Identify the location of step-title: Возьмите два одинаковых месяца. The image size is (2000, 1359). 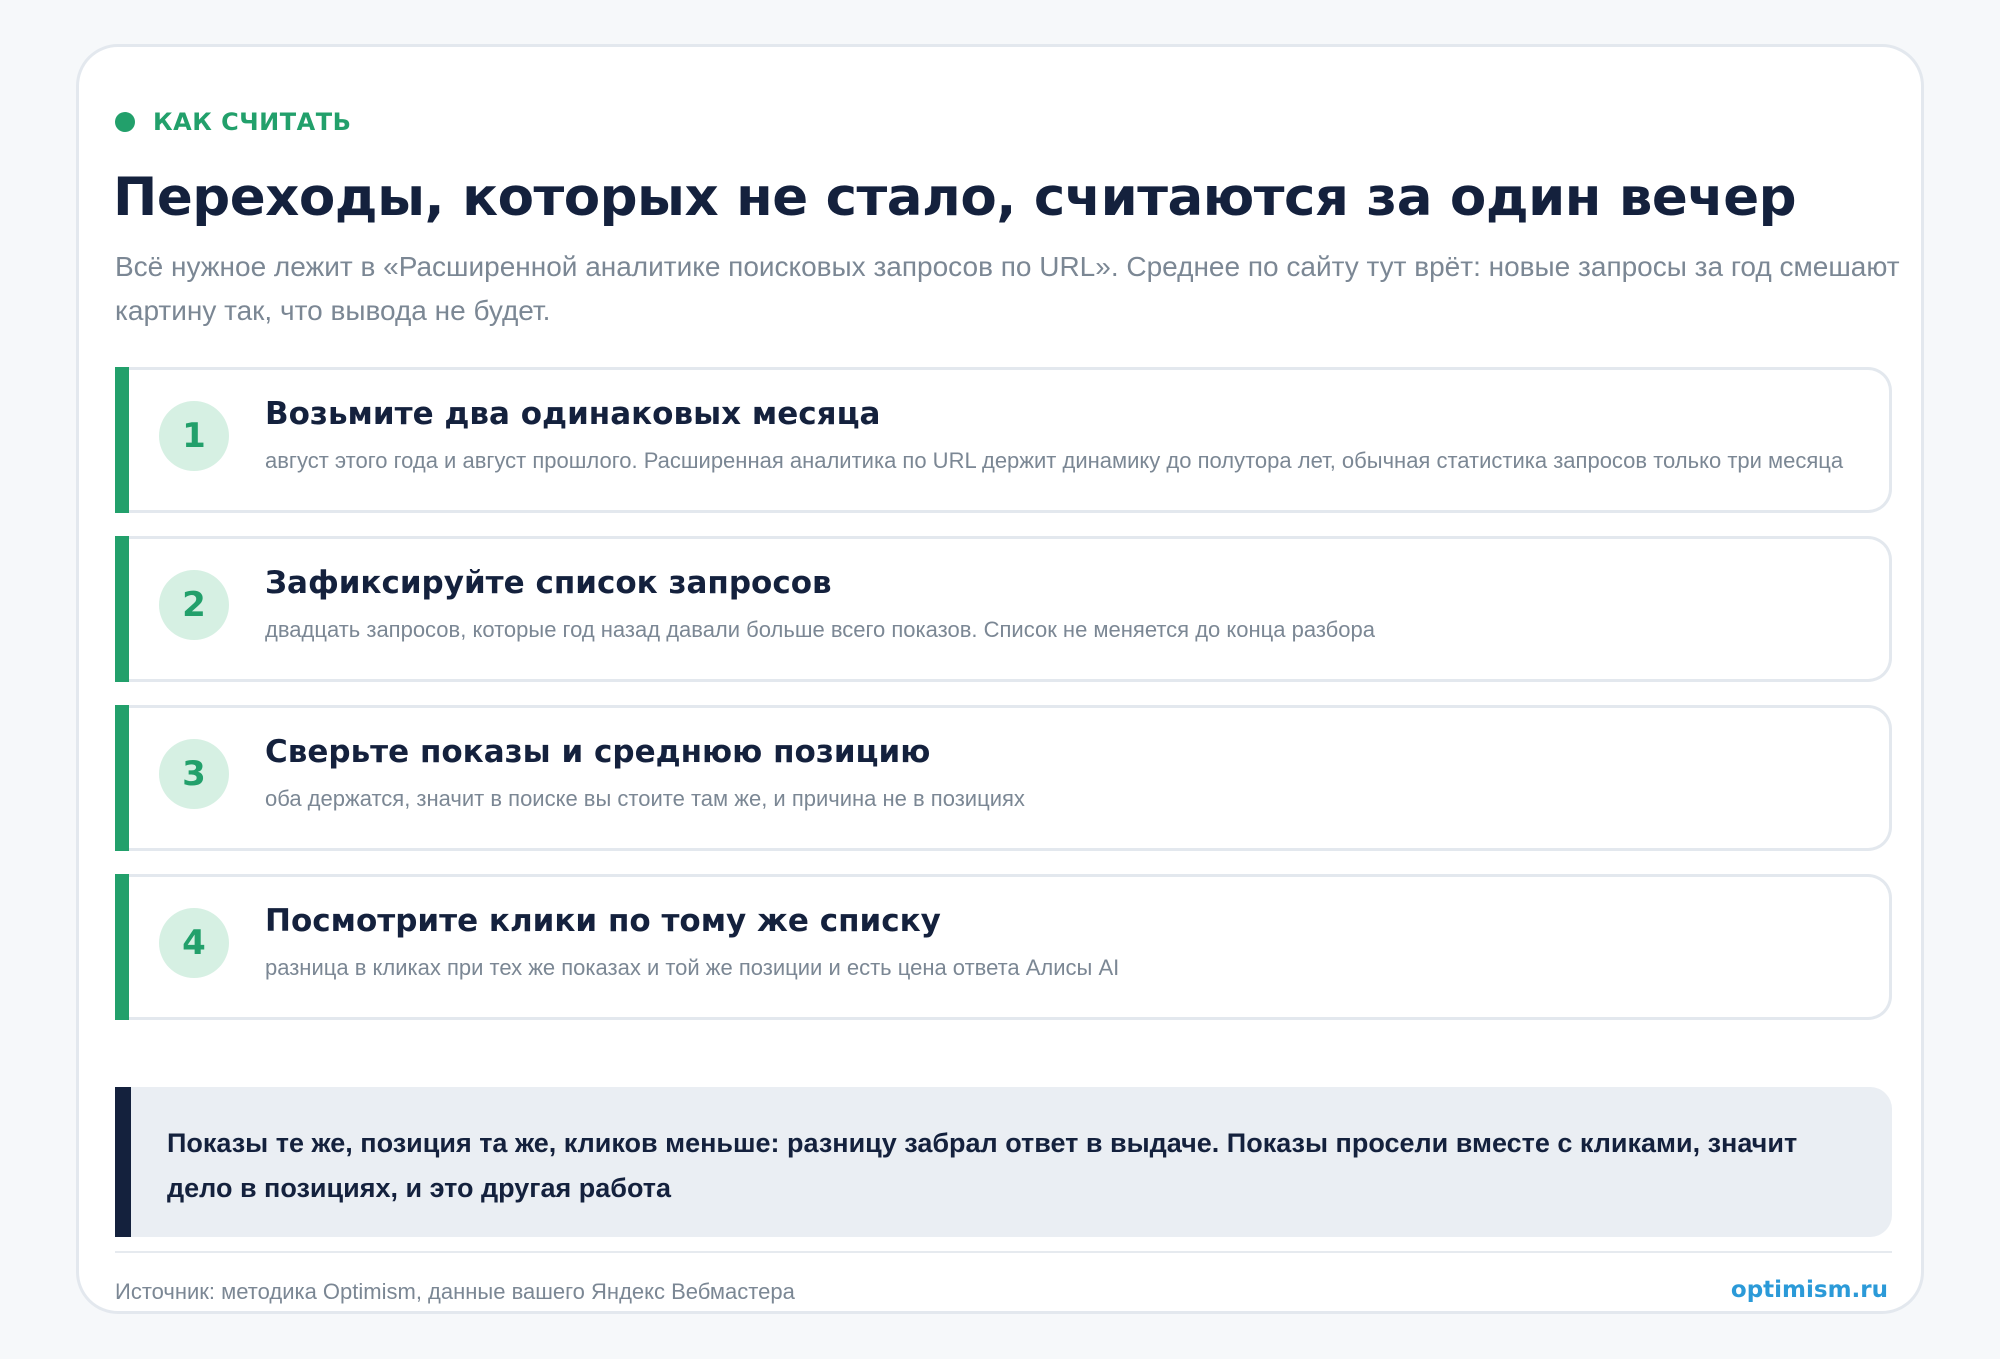
(573, 414).